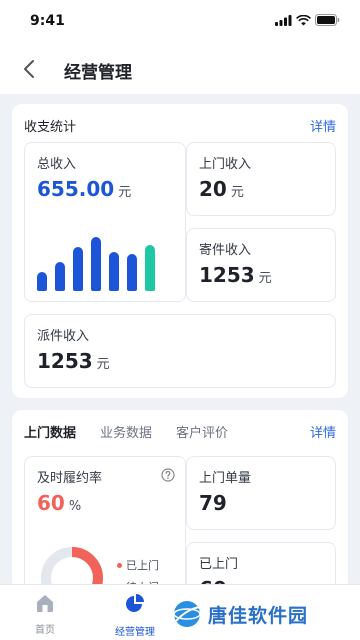 Image resolution: width=360 pixels, height=640 pixels. I want to click on page-title: 经营管理, so click(98, 73).